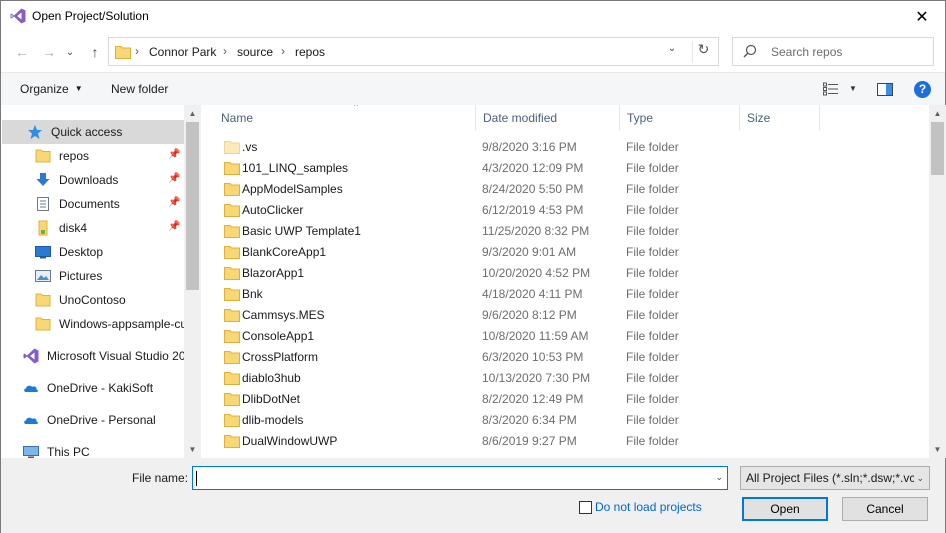 The height and width of the screenshot is (533, 946). I want to click on breadcrumb-connor-park: Connor Park, so click(182, 52).